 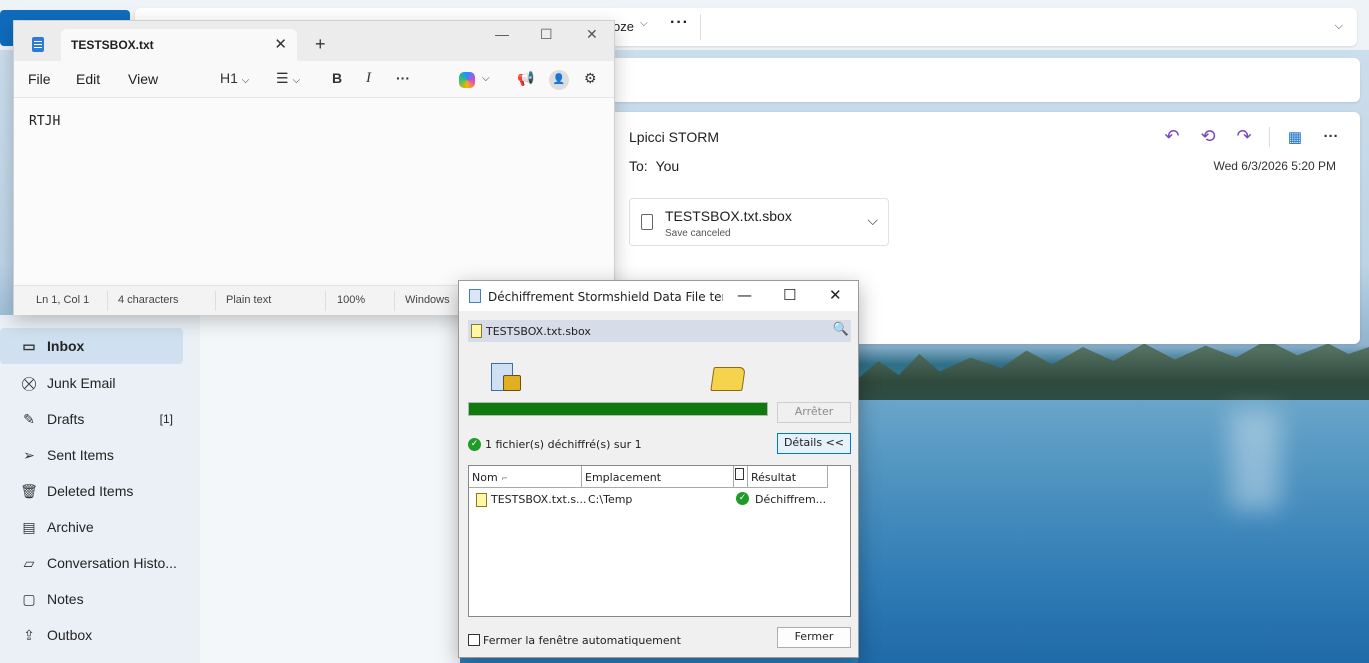 I want to click on result-text: 1 fichier(s) déchiffré(s) sur 1, so click(x=563, y=444).